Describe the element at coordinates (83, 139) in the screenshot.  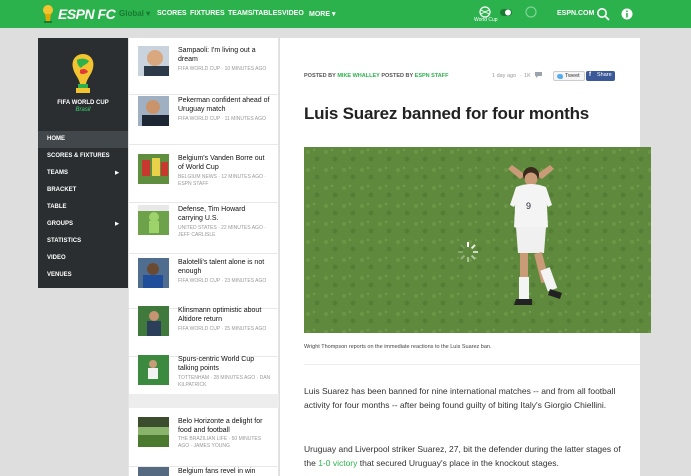
I see `sidebar-item-home: HOME` at that location.